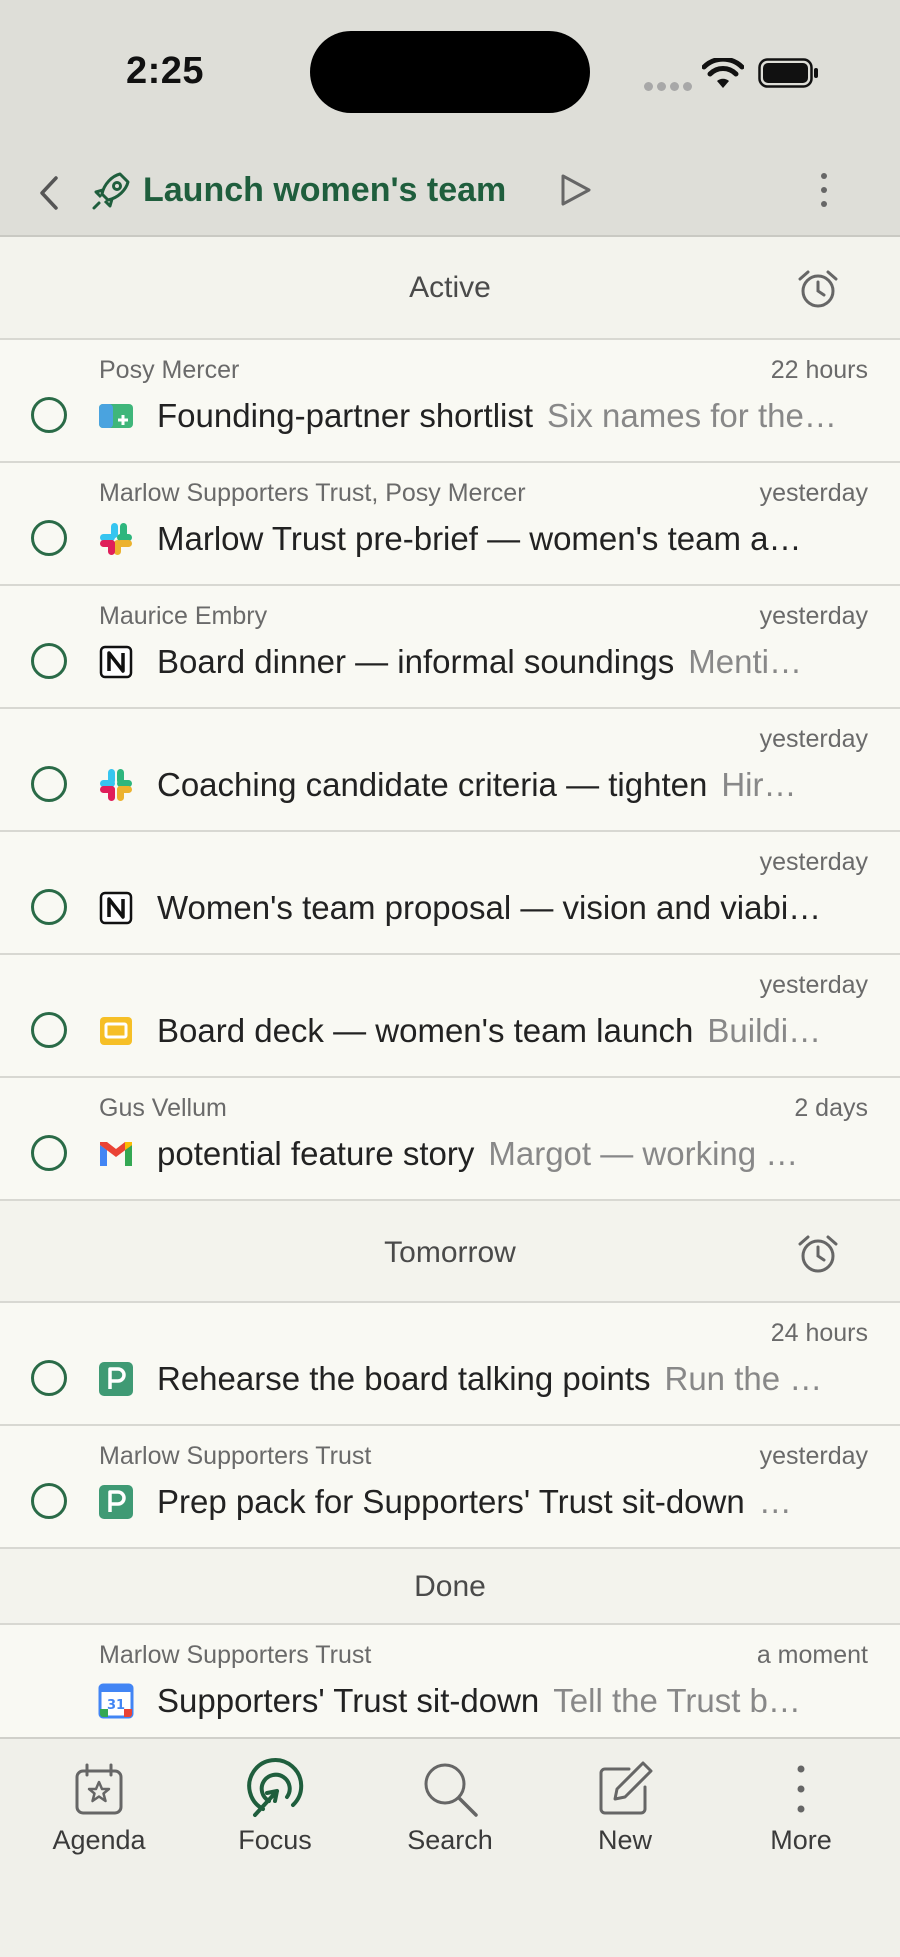 This screenshot has height=1957, width=900. I want to click on item-title: Coaching candidate criteria — tighten, so click(432, 784).